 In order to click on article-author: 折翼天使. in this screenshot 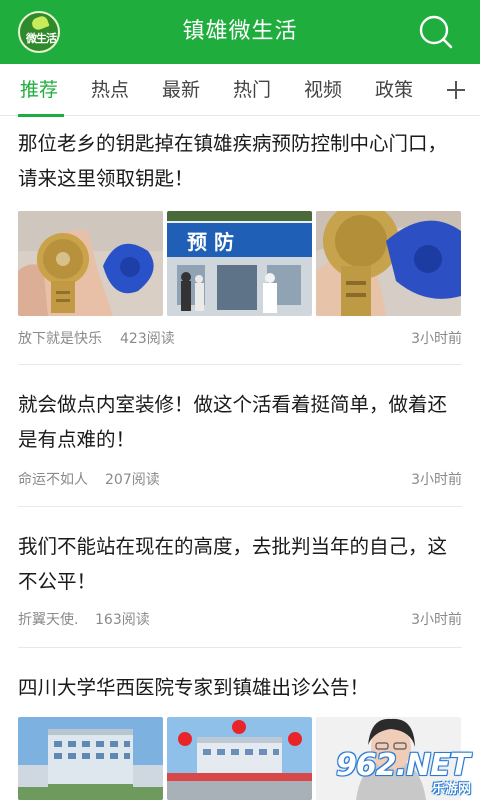, I will do `click(48, 620)`.